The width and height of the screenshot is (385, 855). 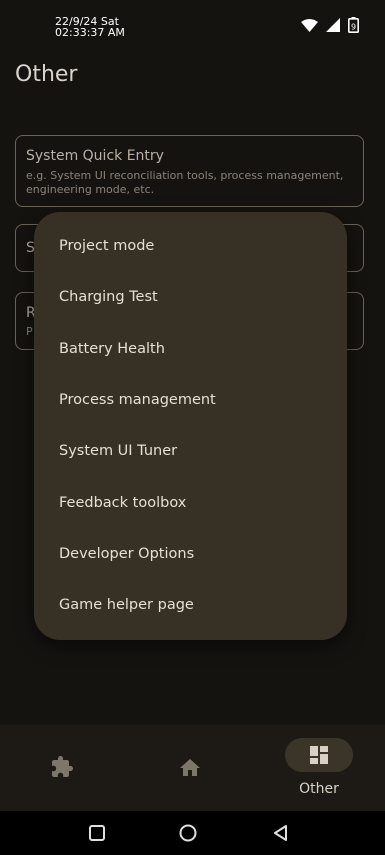 What do you see at coordinates (281, 833) in the screenshot?
I see `triangle-back-icon` at bounding box center [281, 833].